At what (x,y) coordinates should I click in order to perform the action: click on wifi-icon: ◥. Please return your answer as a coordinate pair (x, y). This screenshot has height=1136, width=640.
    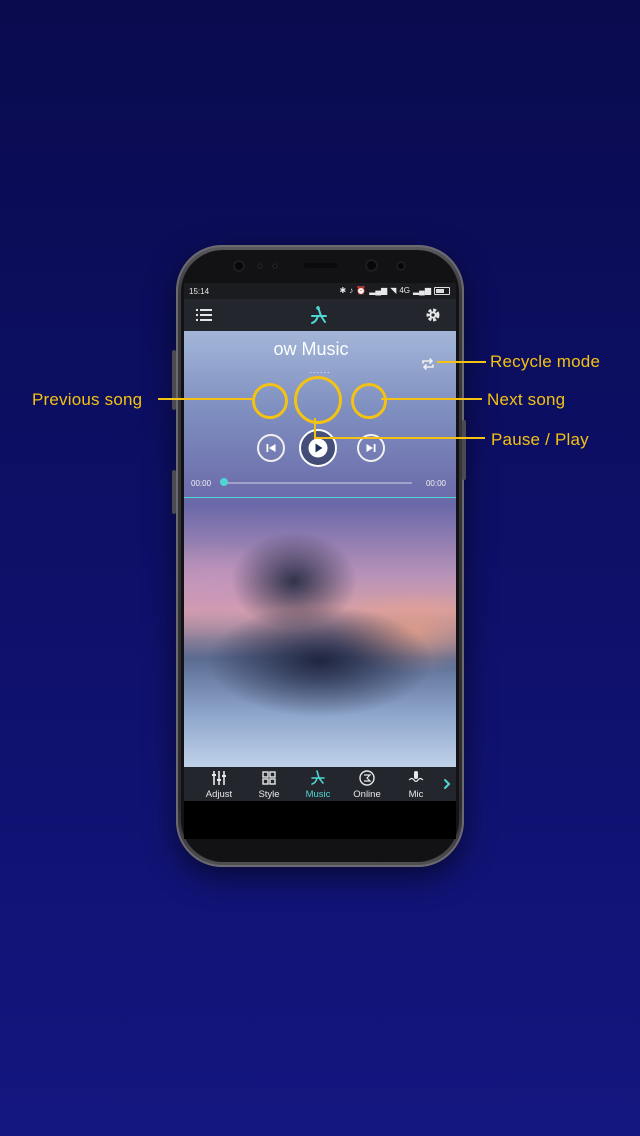
    Looking at the image, I should click on (393, 290).